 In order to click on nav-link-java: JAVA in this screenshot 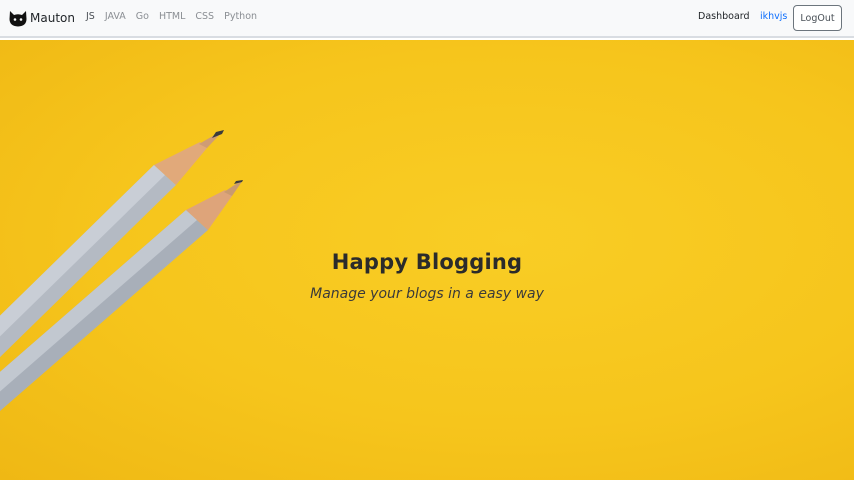, I will do `click(115, 17)`.